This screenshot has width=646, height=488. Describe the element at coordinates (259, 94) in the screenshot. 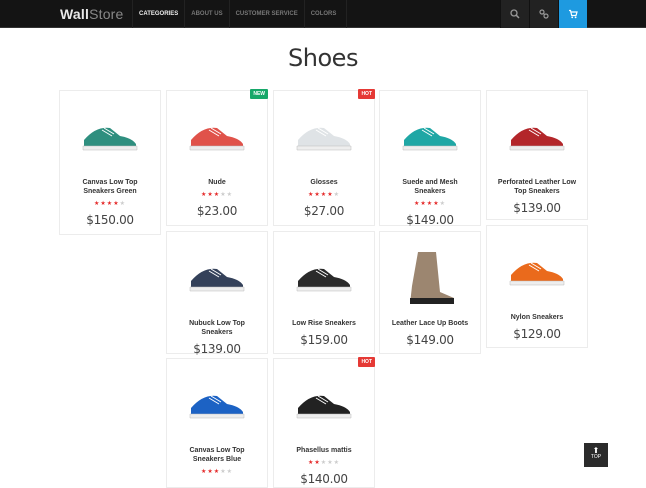

I see `new-badge: NEW` at that location.